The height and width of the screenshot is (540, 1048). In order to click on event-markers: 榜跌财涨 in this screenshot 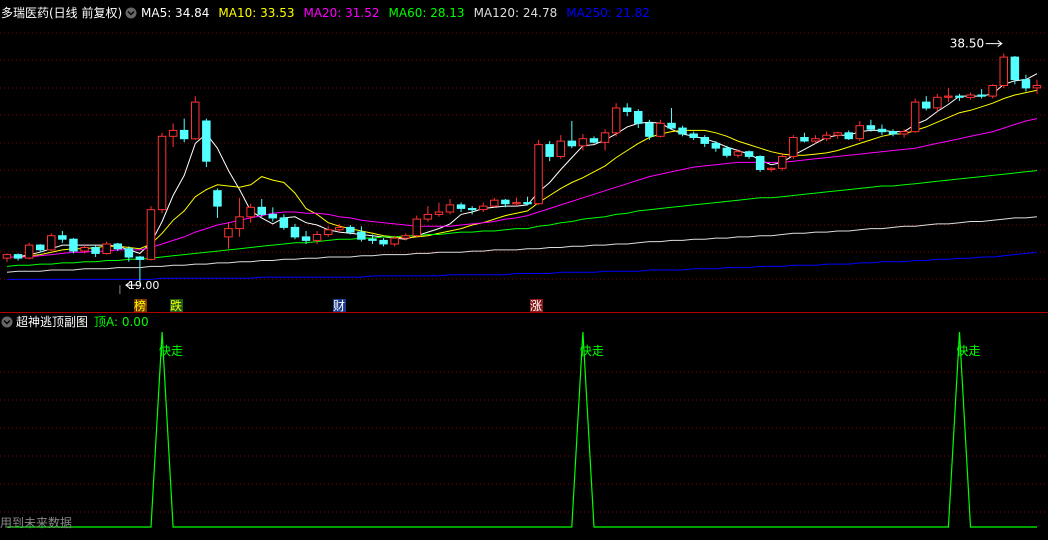, I will do `click(338, 305)`.